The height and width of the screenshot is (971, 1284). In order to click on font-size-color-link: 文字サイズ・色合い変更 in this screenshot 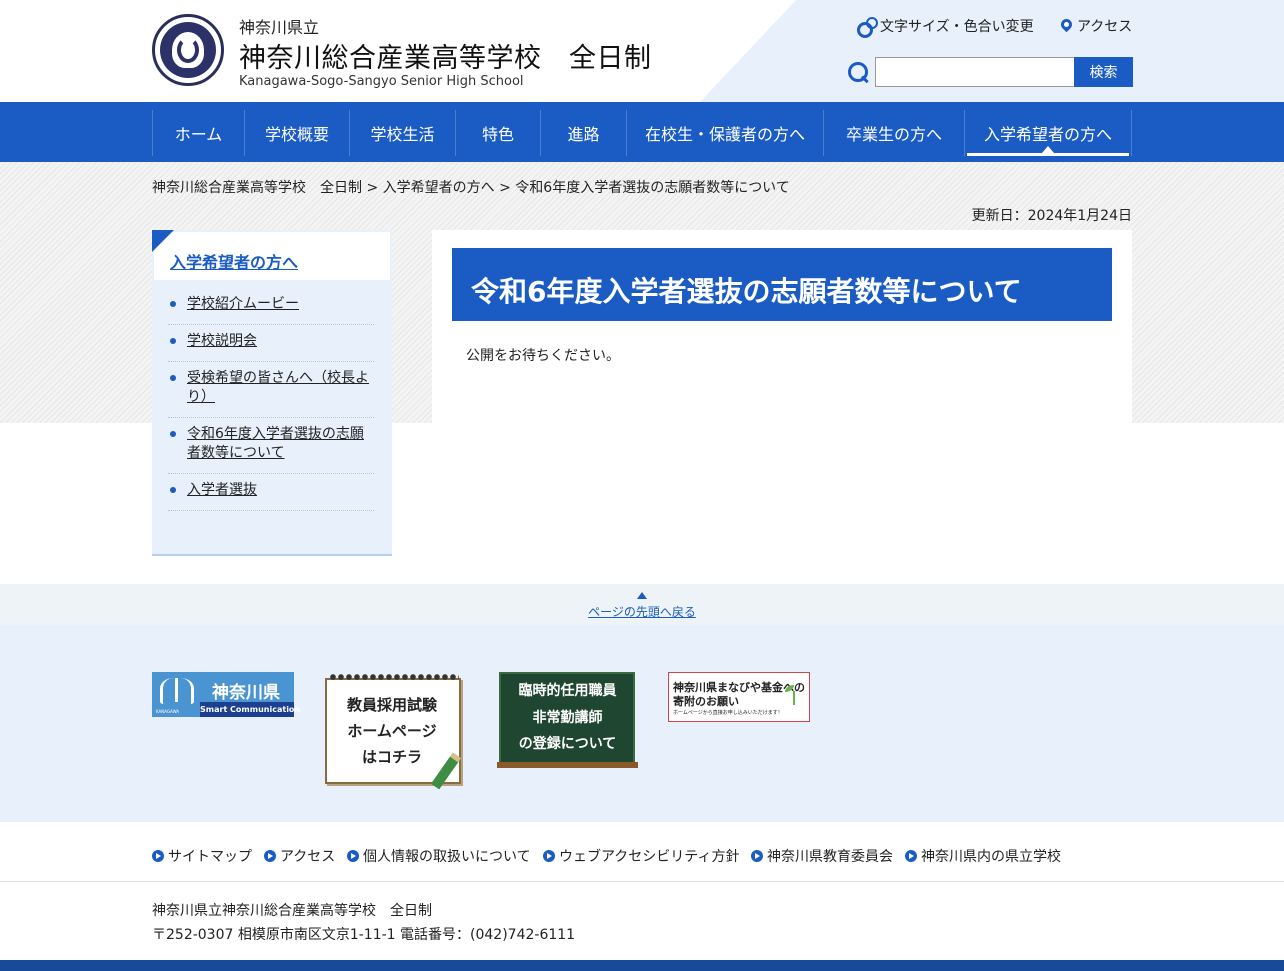, I will do `click(945, 27)`.